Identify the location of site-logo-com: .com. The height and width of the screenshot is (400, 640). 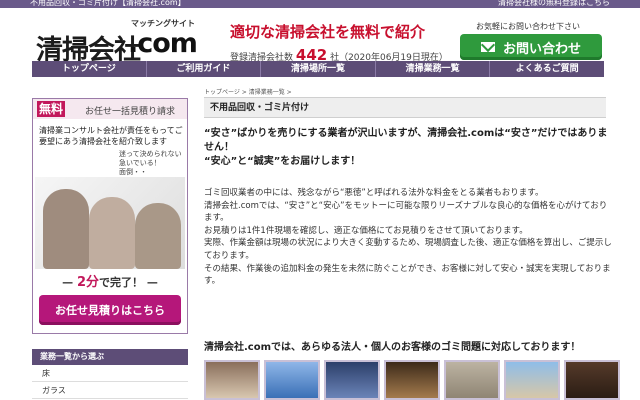
(163, 43).